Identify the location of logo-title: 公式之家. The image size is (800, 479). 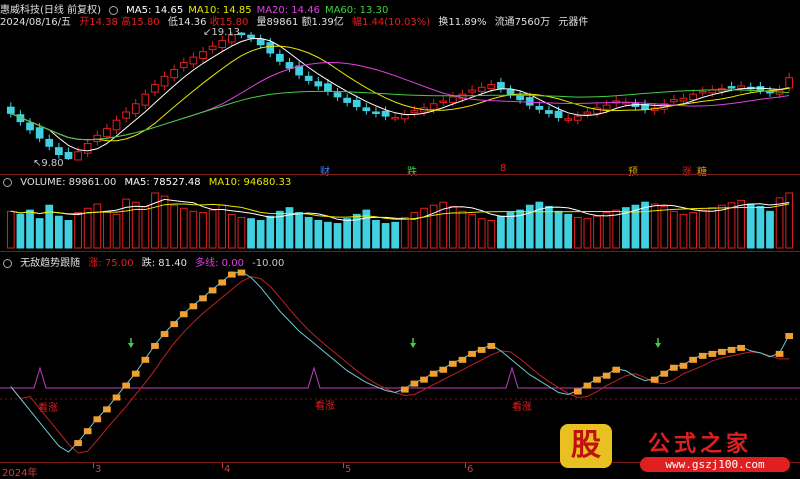
(700, 444).